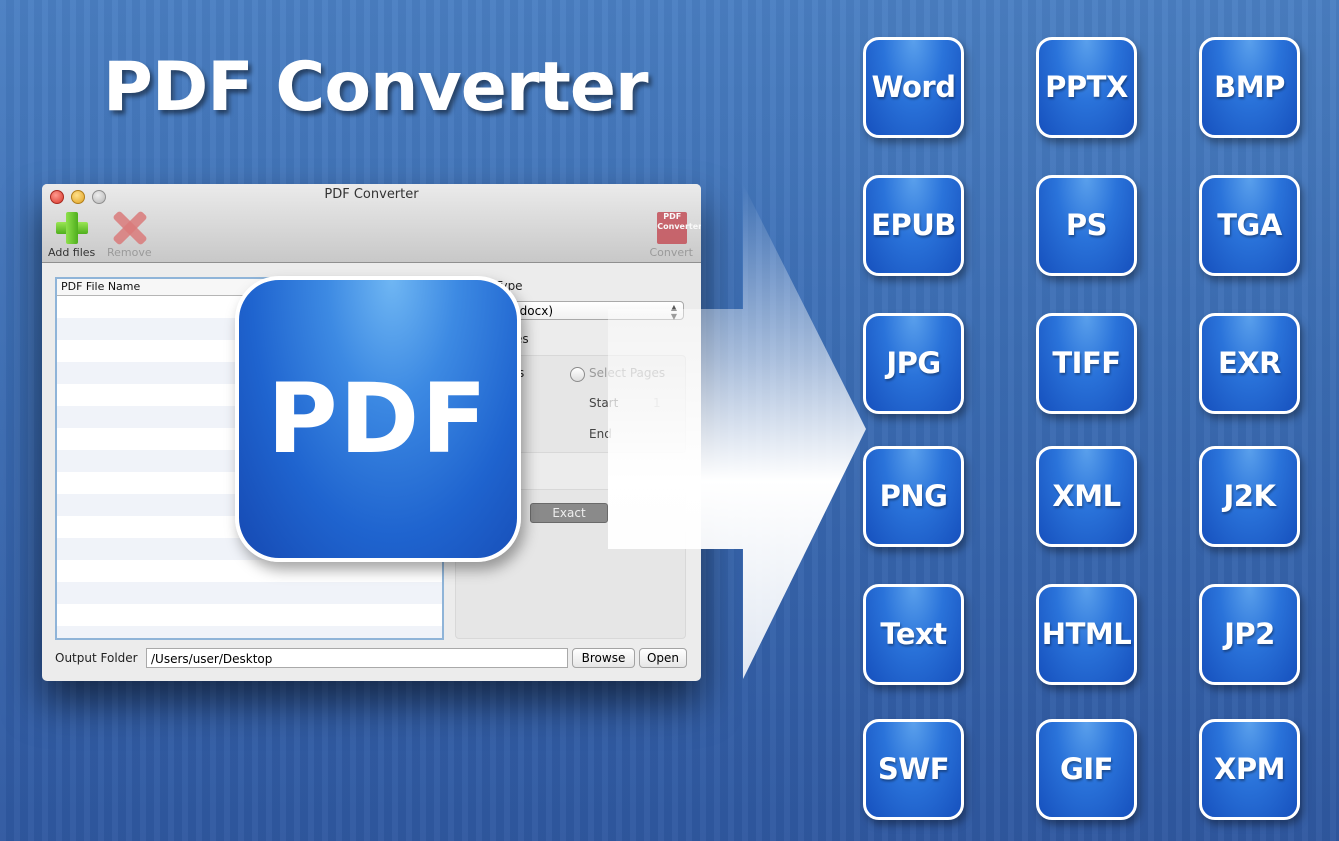 The image size is (1339, 841). What do you see at coordinates (913, 225) in the screenshot?
I see `format-tile-epub: EPUB` at bounding box center [913, 225].